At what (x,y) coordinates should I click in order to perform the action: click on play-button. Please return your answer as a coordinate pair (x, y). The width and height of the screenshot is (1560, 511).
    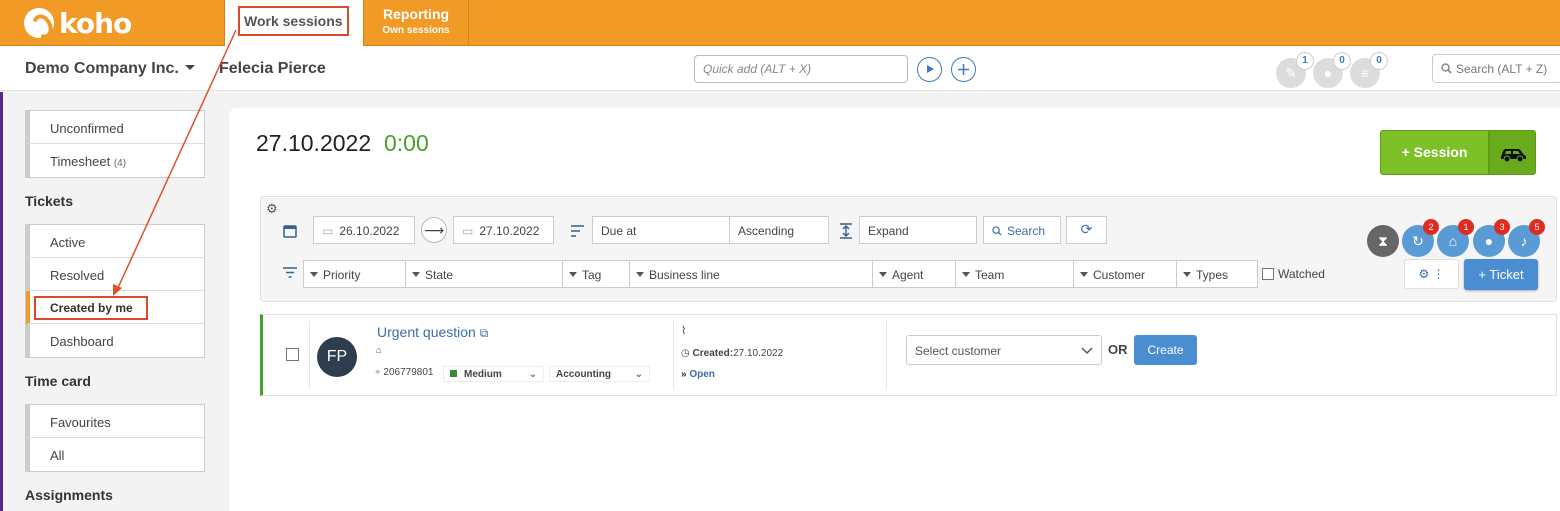
    Looking at the image, I should click on (929, 69).